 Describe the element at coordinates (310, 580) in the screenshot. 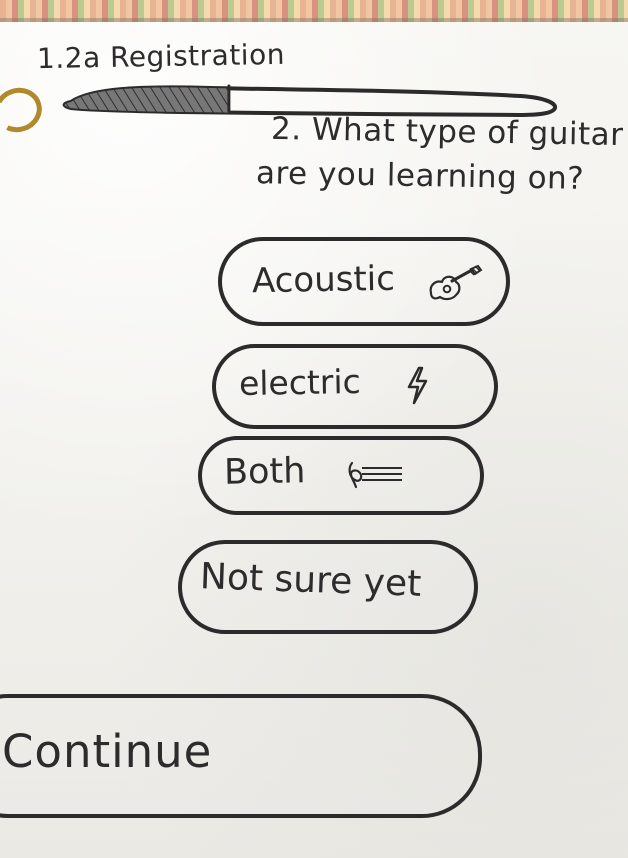

I see `option-label: Not sure yet` at that location.